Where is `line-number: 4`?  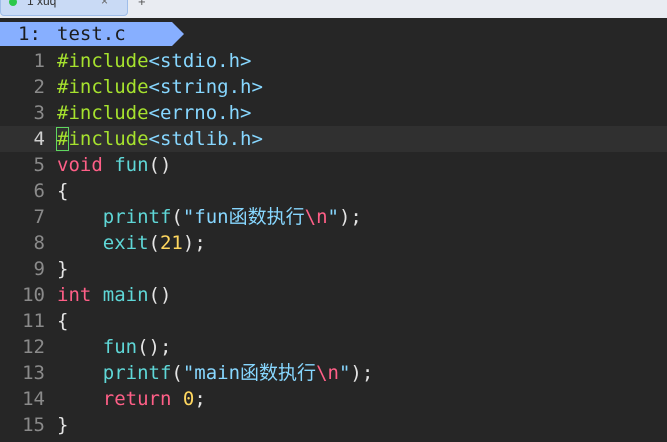 line-number: 4 is located at coordinates (39, 139).